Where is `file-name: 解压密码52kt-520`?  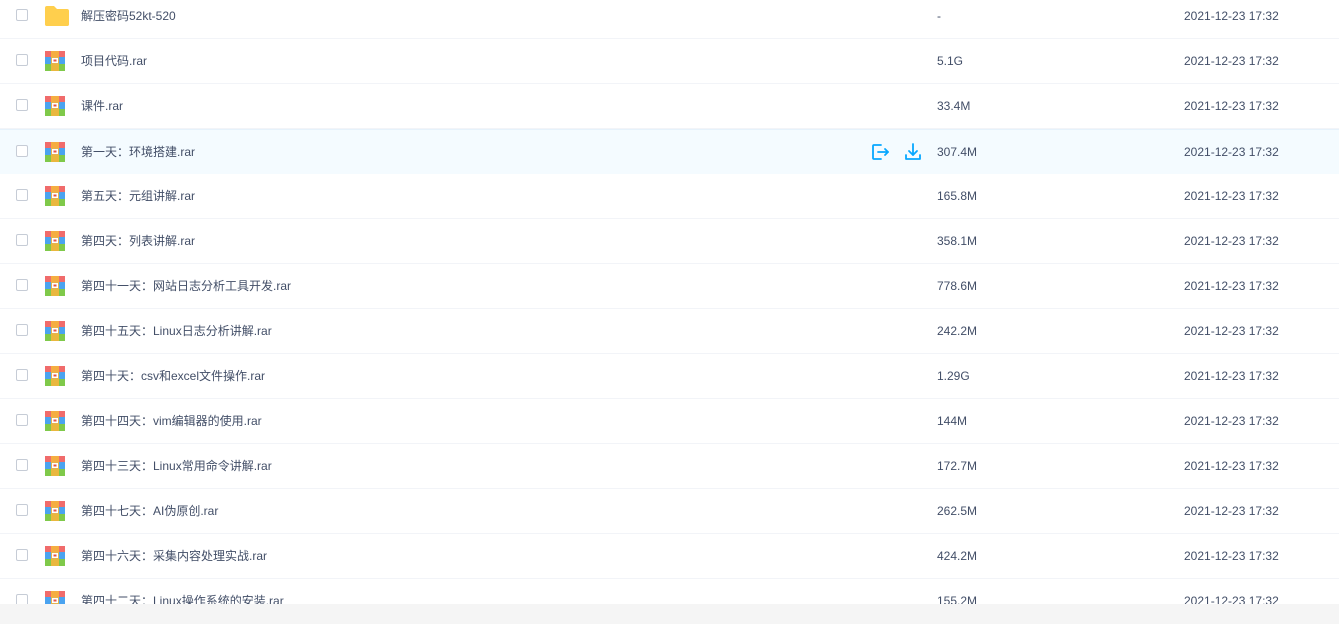
file-name: 解压密码52kt-520 is located at coordinates (128, 16).